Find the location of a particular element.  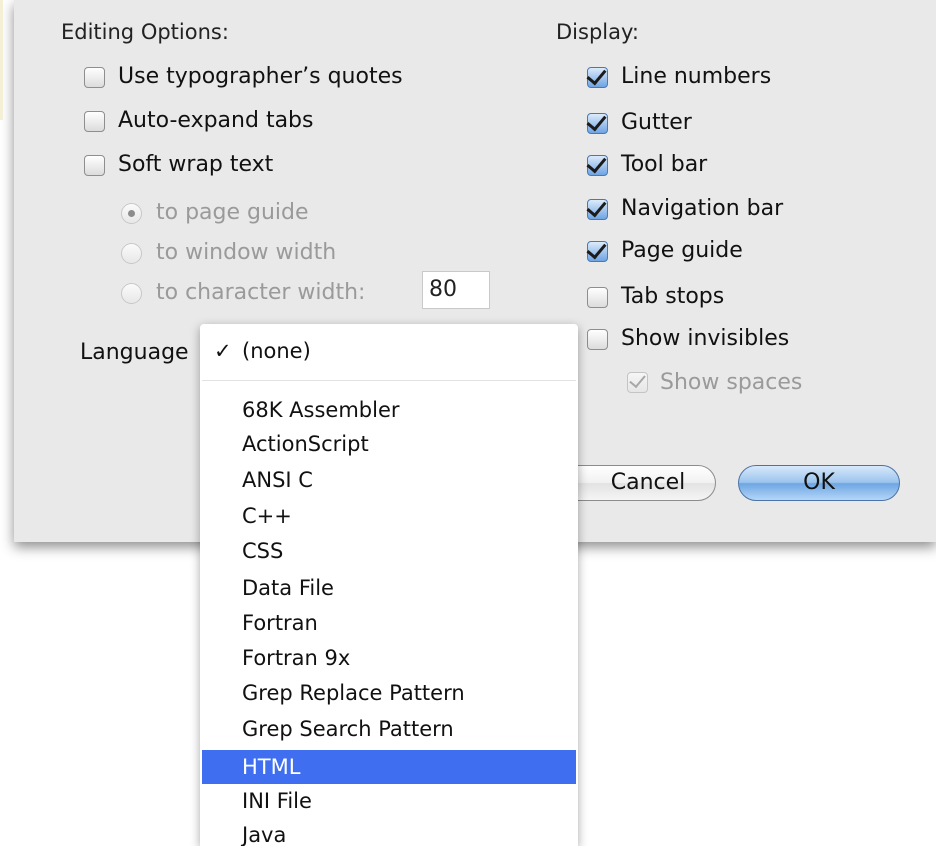

language-option-ansi-c: ANSI C is located at coordinates (389, 480).